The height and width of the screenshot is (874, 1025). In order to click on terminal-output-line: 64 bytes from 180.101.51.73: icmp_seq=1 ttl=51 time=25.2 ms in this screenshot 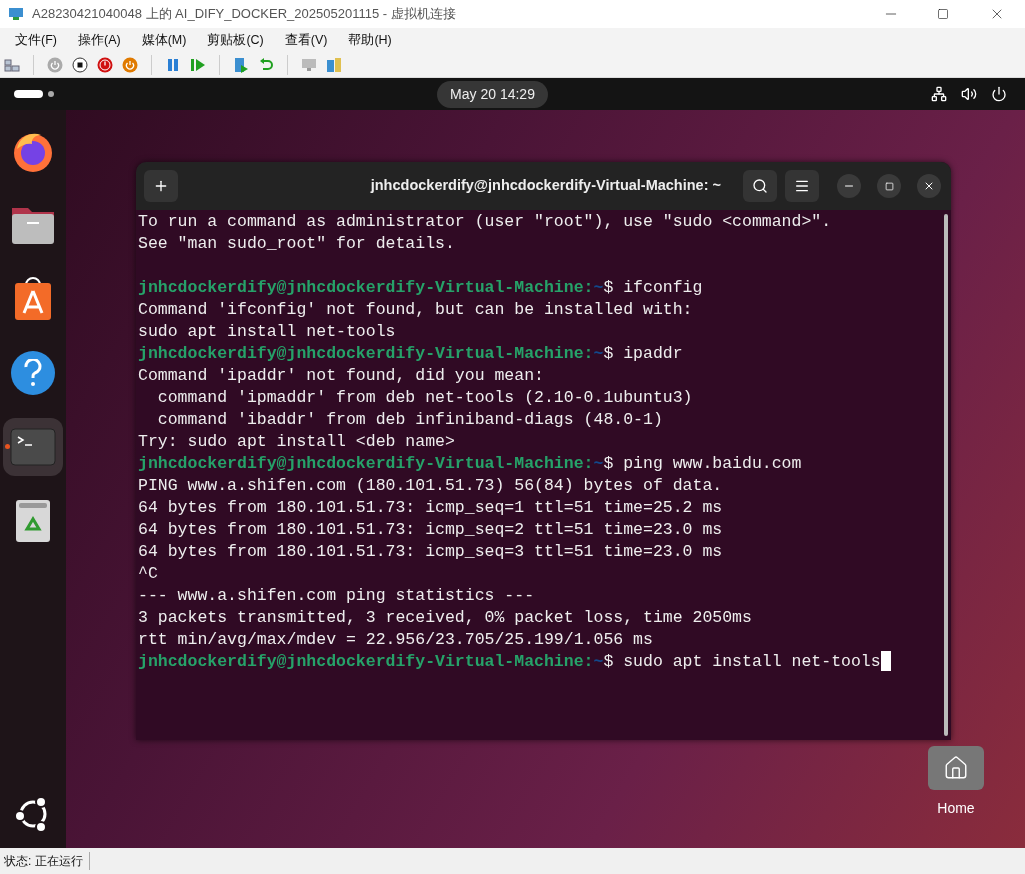, I will do `click(431, 508)`.